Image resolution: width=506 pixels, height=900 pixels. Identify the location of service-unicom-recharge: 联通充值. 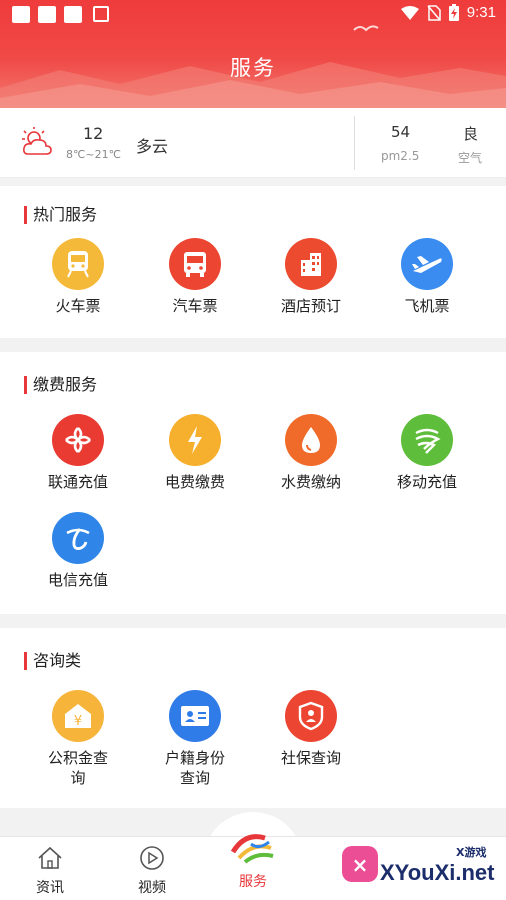
(78, 453).